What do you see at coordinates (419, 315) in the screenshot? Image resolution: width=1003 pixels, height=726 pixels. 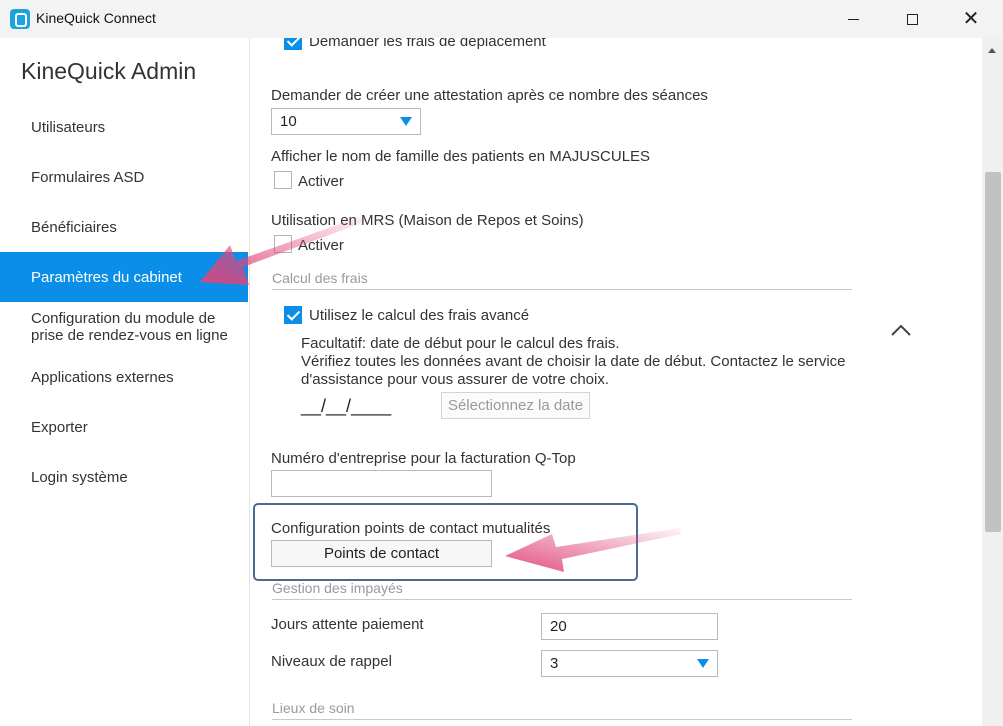 I see `advanced-fees-label: Utilisez le calcul des frais avancé` at bounding box center [419, 315].